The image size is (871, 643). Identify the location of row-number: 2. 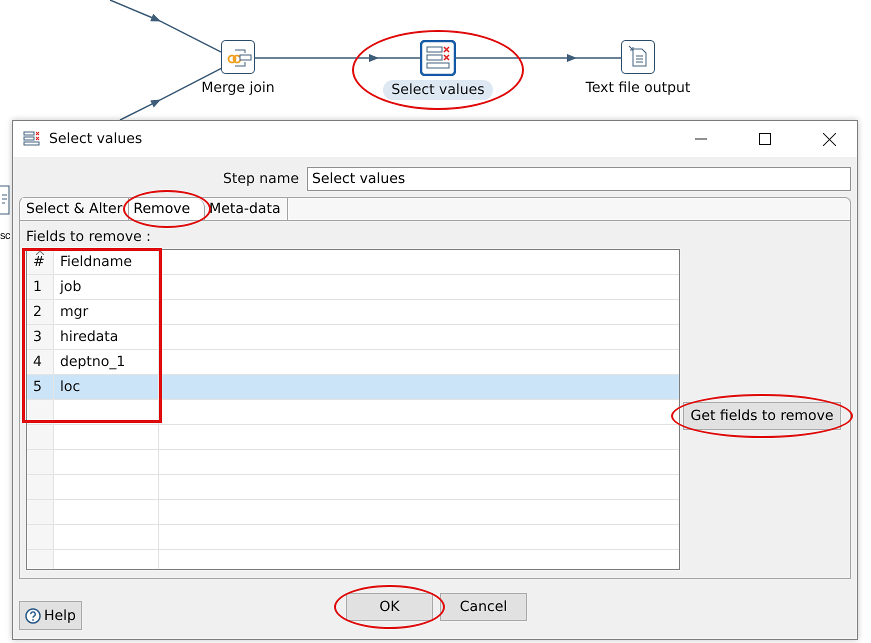
(40, 312).